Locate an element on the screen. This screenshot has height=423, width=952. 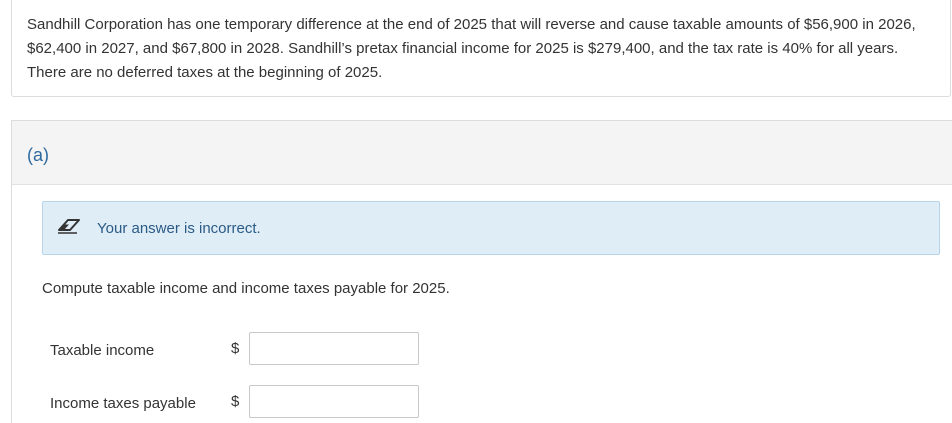
income-taxes-payable-row: Income taxes payable $ is located at coordinates (250, 402).